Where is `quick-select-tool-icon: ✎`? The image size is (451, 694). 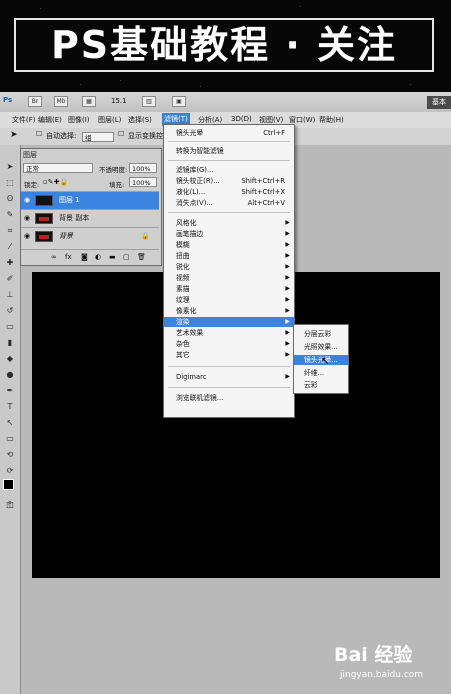
quick-select-tool-icon: ✎ is located at coordinates (10, 215).